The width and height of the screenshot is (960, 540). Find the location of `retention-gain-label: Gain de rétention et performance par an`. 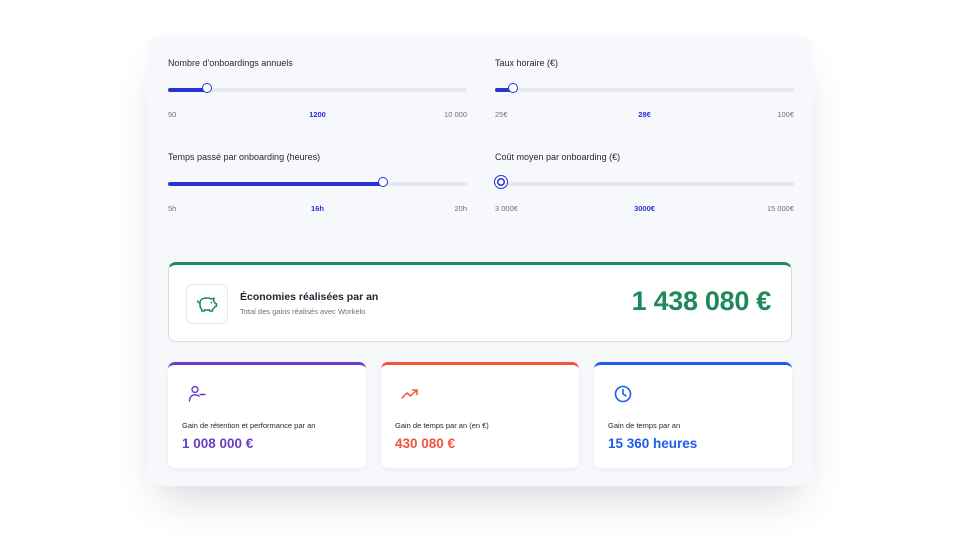

retention-gain-label: Gain de rétention et performance par an is located at coordinates (249, 425).